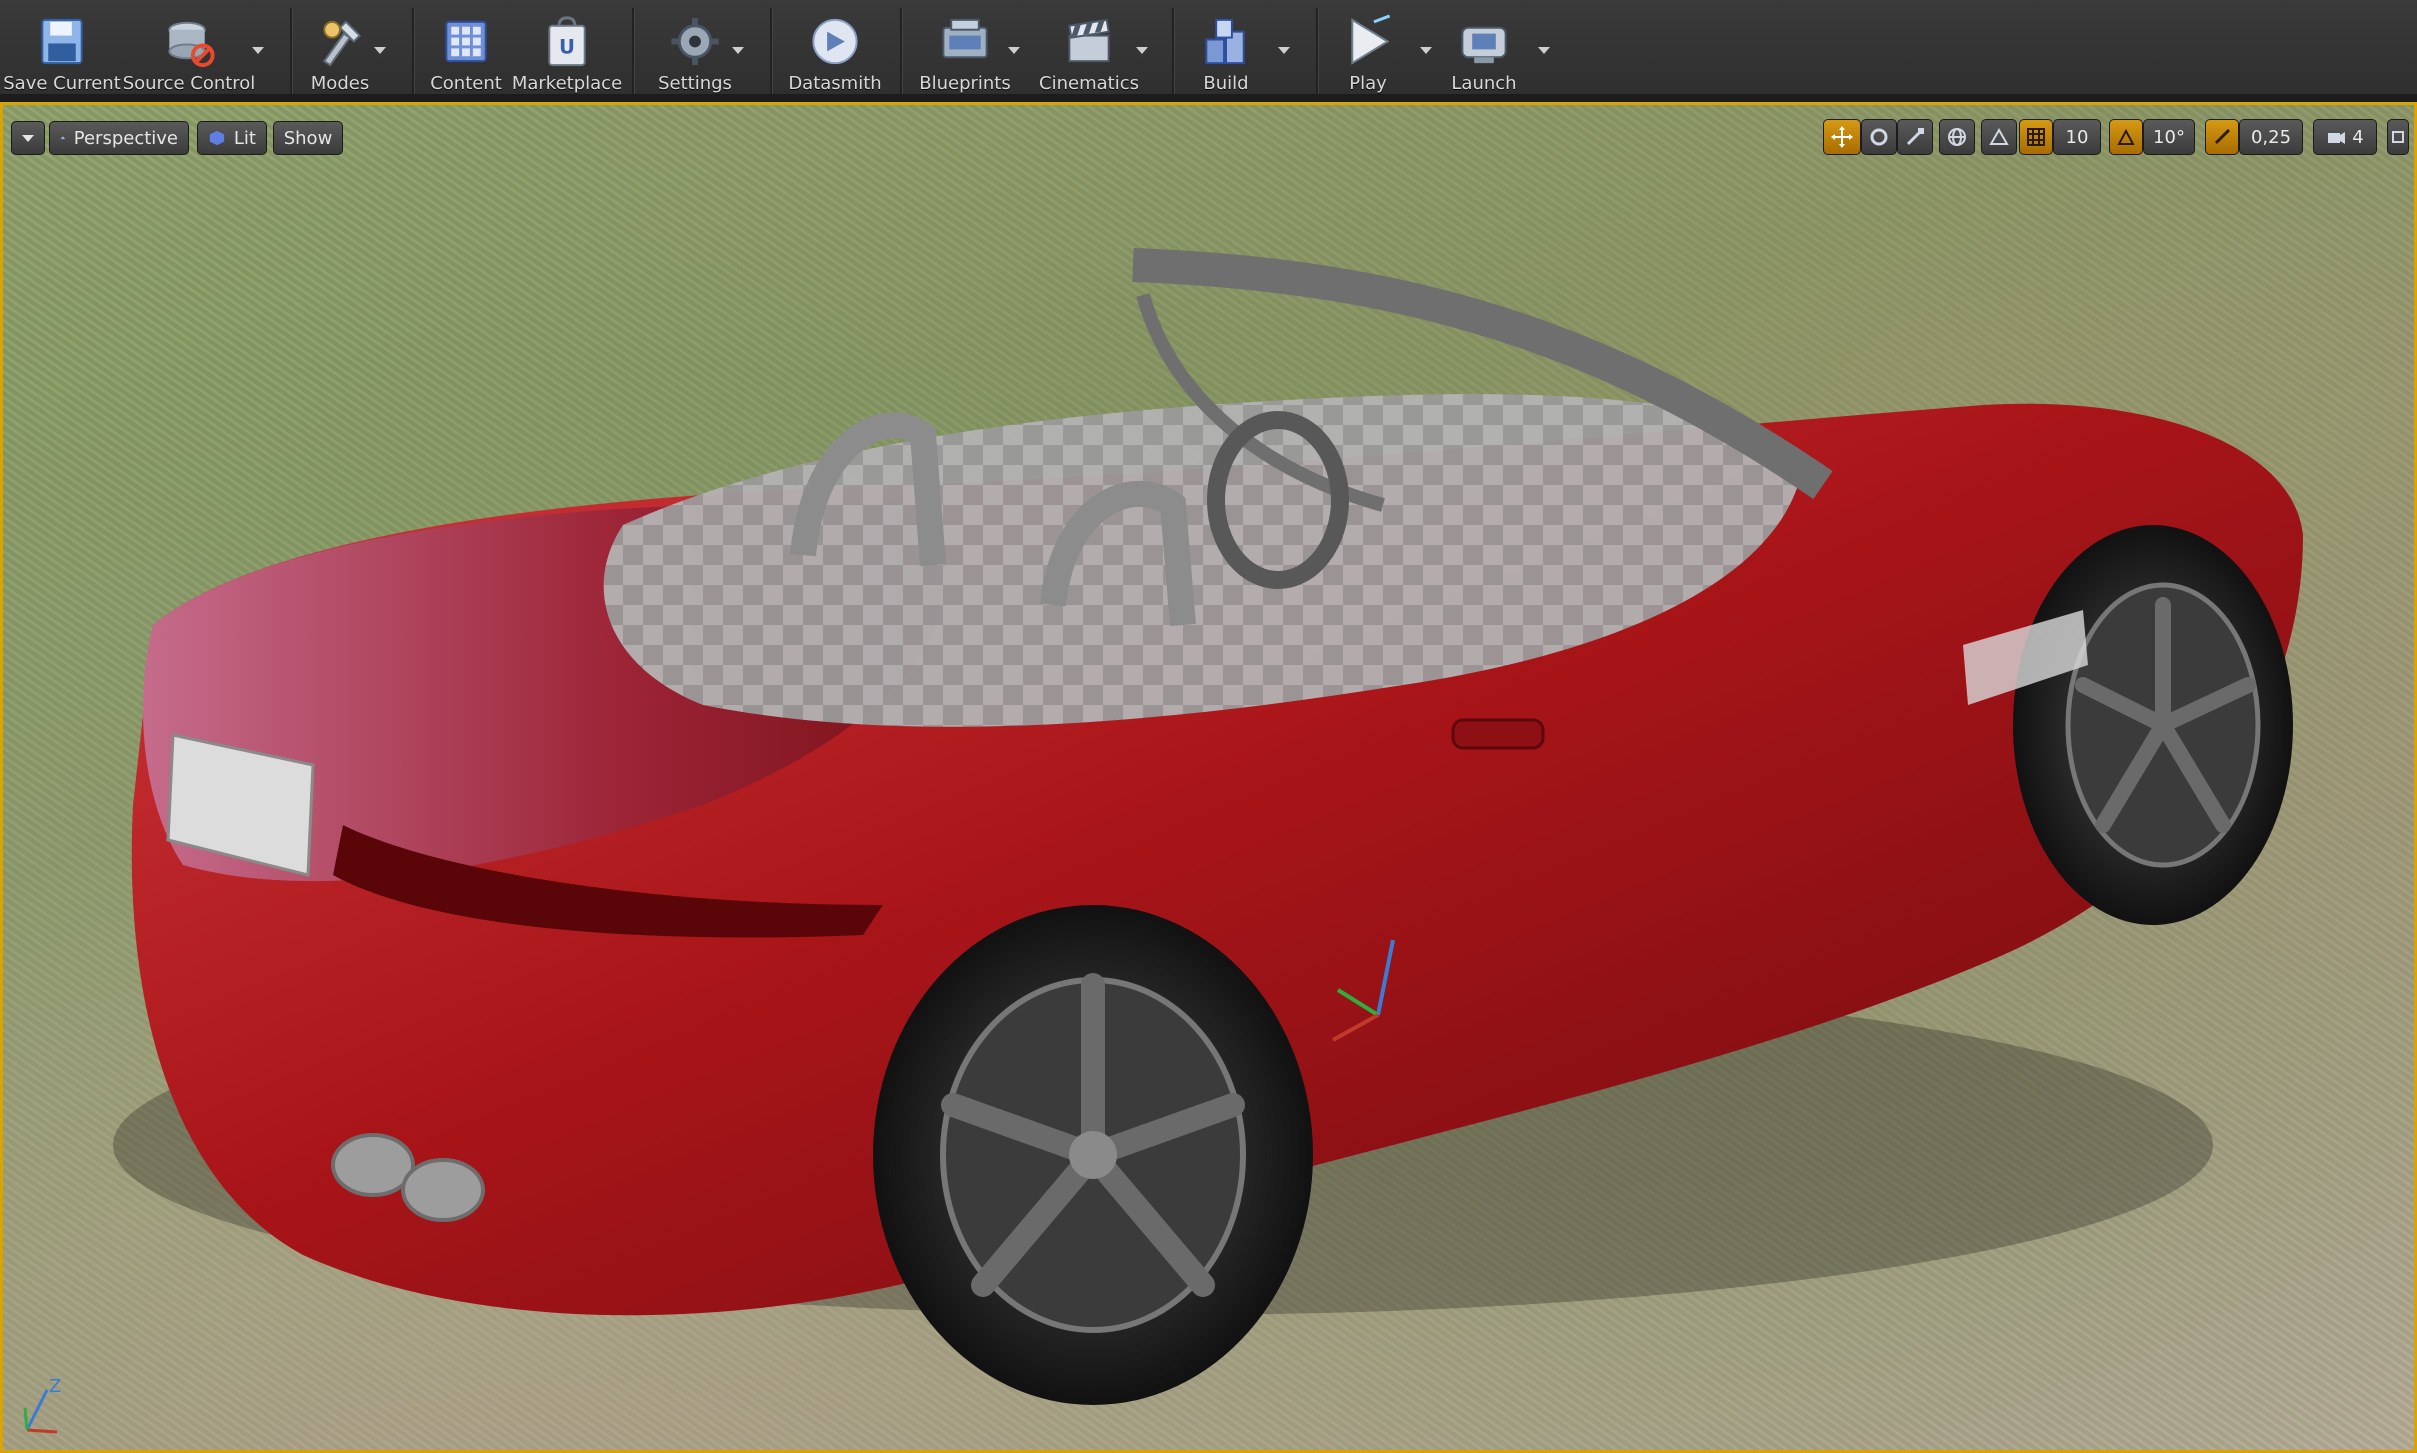 The width and height of the screenshot is (2417, 1453). Describe the element at coordinates (217, 138) in the screenshot. I see `lit-sphere-icon` at that location.